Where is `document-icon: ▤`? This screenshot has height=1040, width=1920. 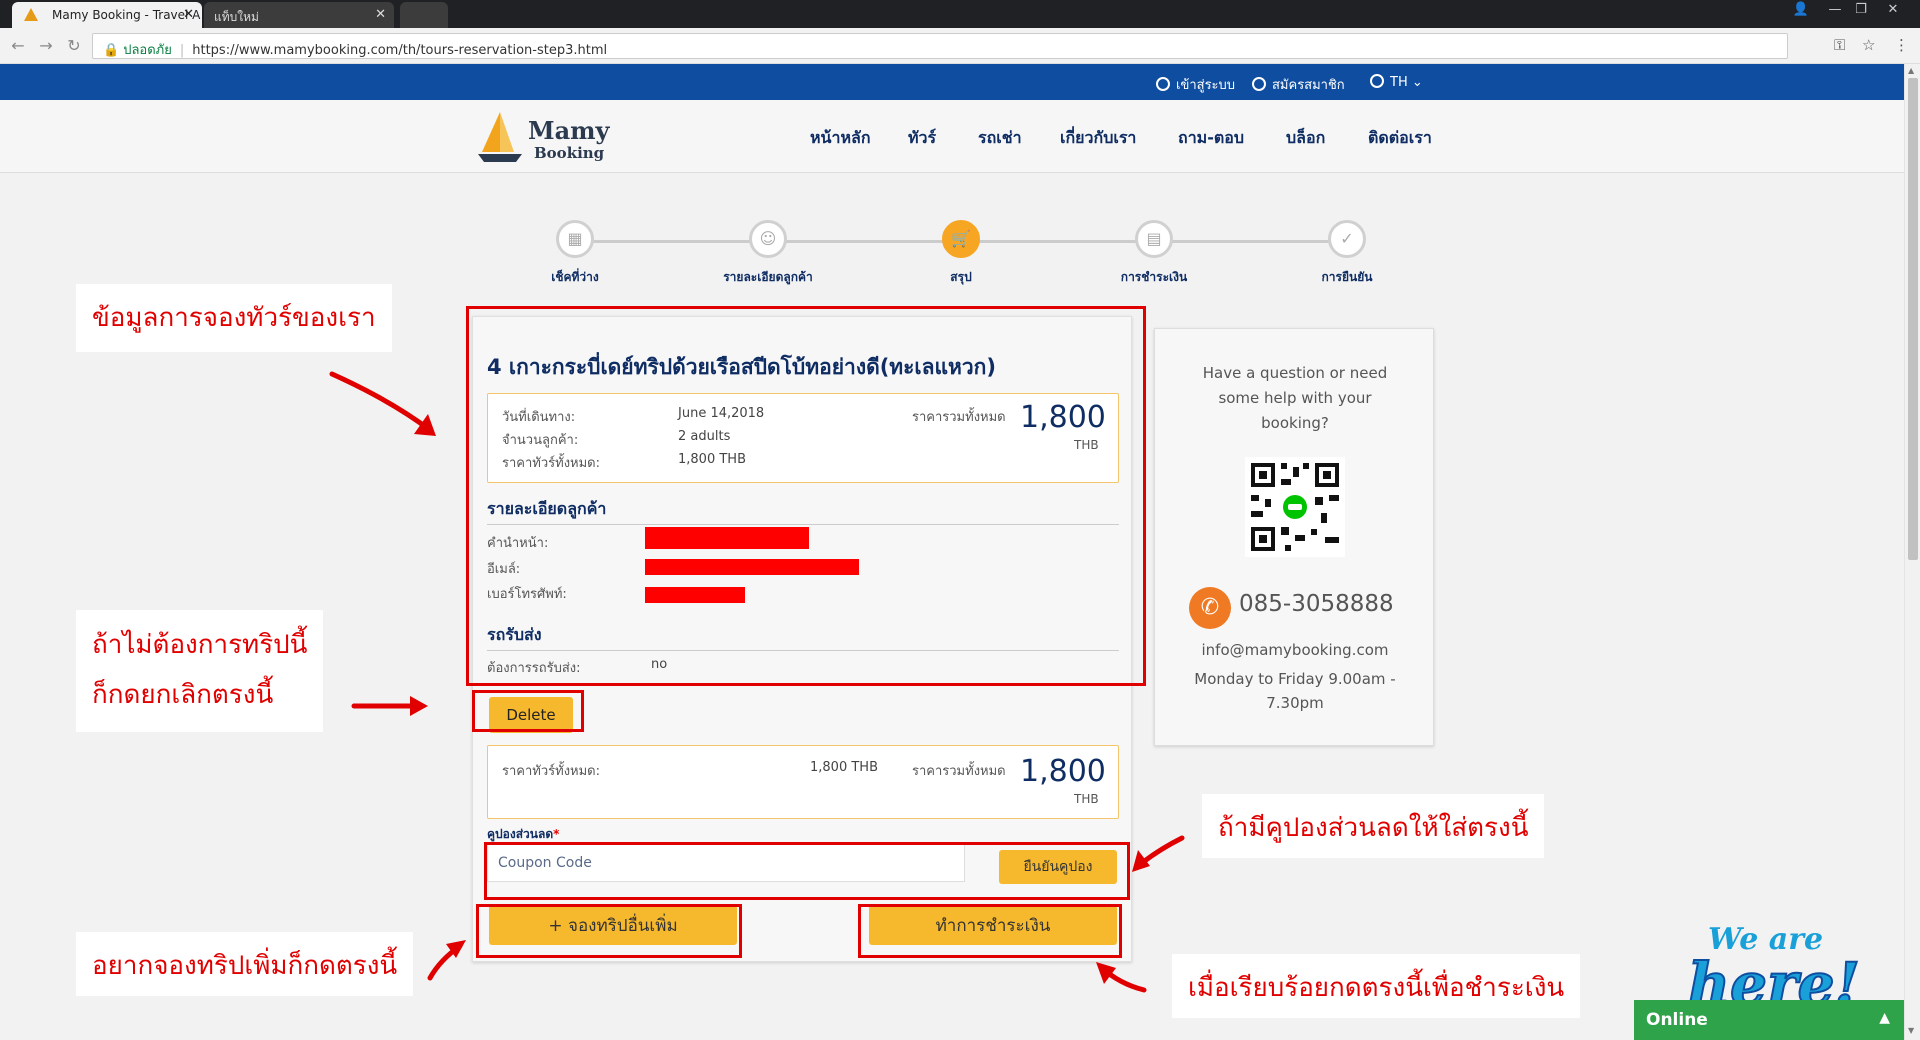 document-icon: ▤ is located at coordinates (1154, 239).